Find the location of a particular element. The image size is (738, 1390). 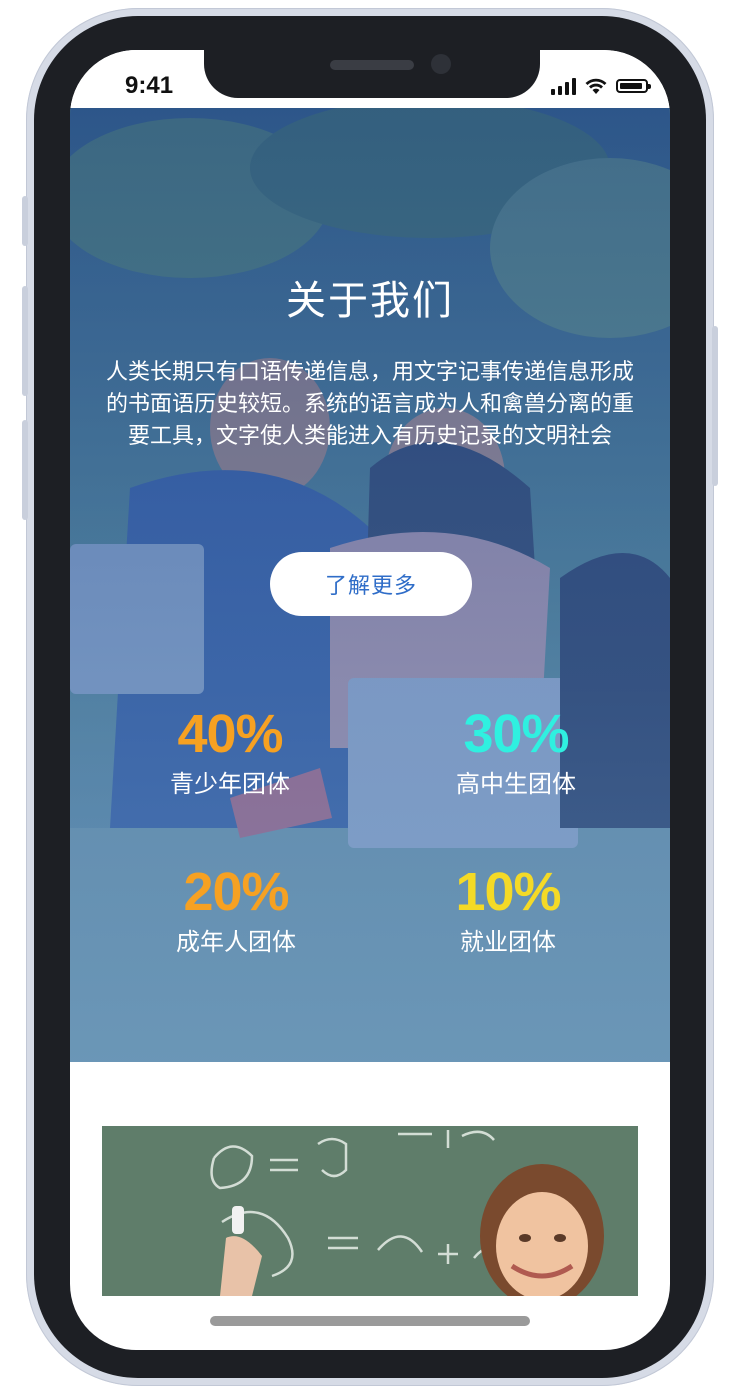

chalkboard-student-image is located at coordinates (370, 1211).